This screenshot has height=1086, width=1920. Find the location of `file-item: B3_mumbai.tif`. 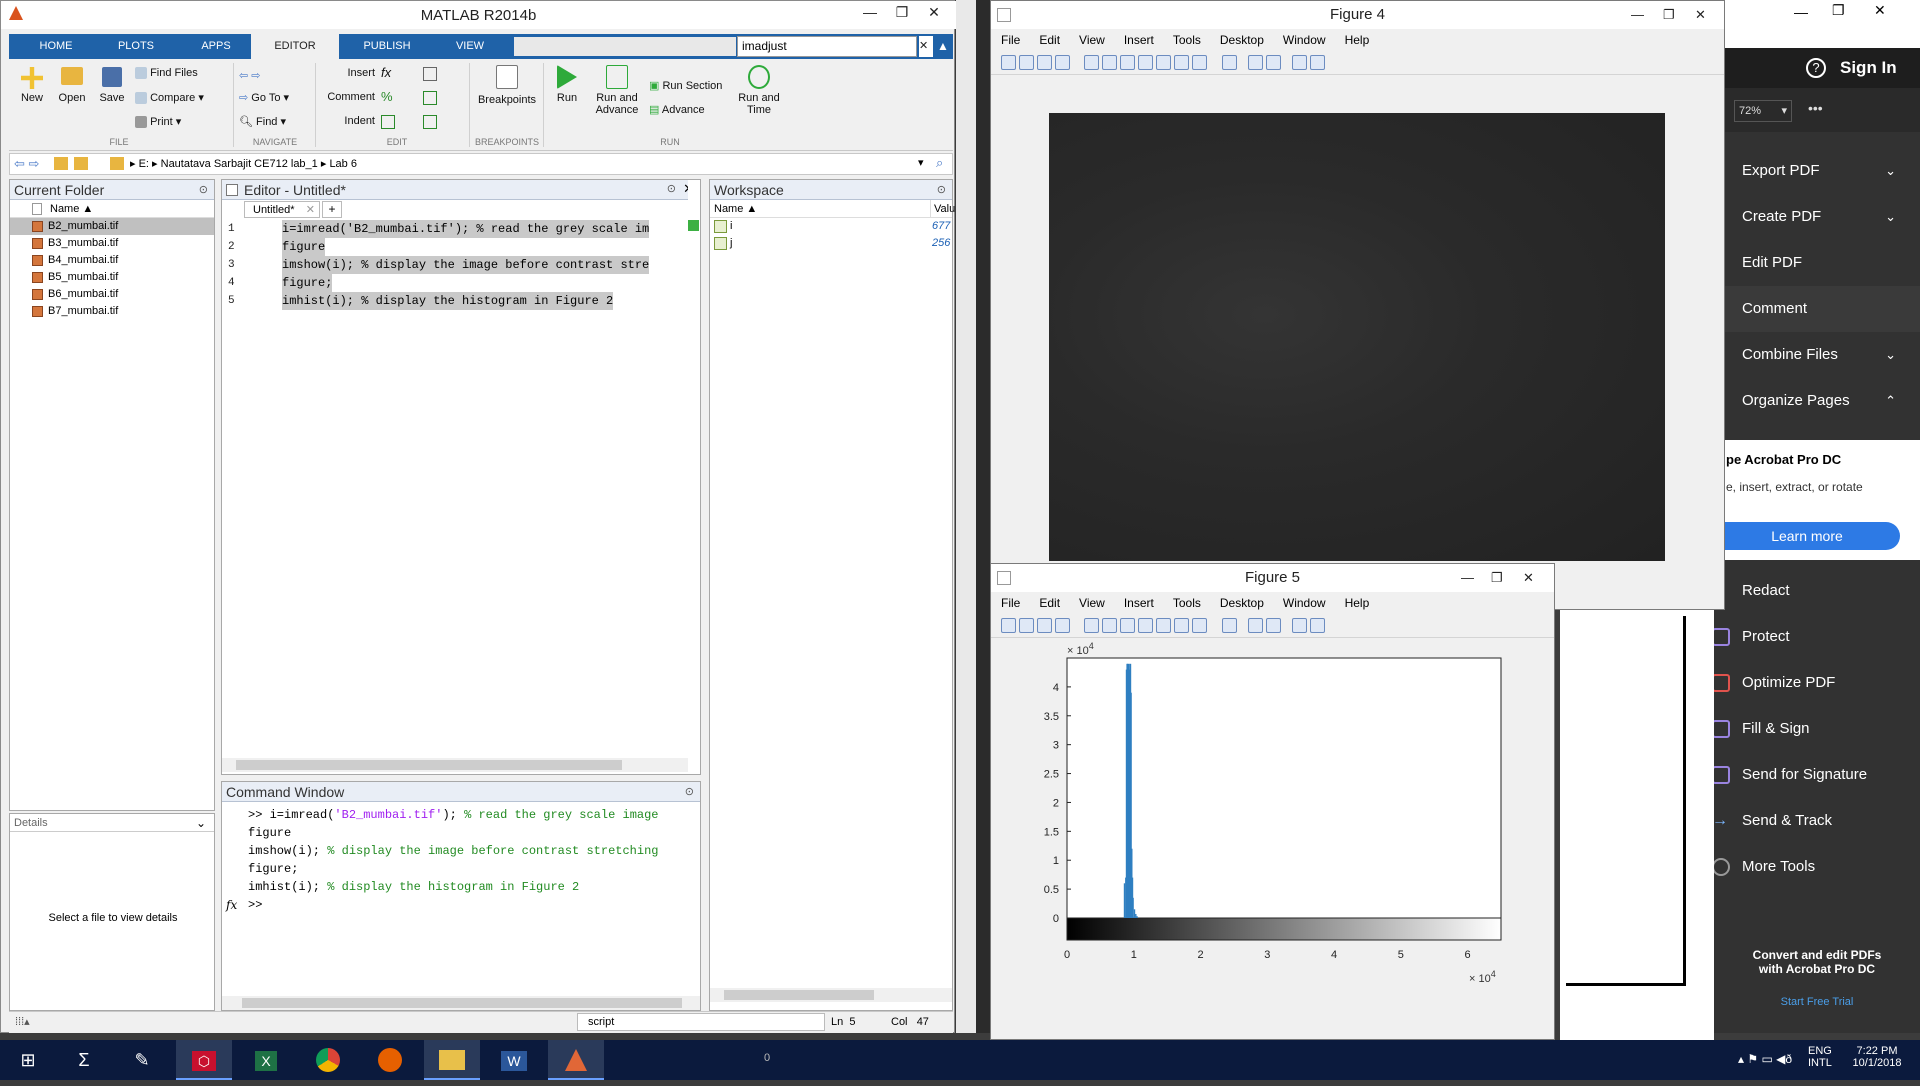

file-item: B3_mumbai.tif is located at coordinates (112, 243).